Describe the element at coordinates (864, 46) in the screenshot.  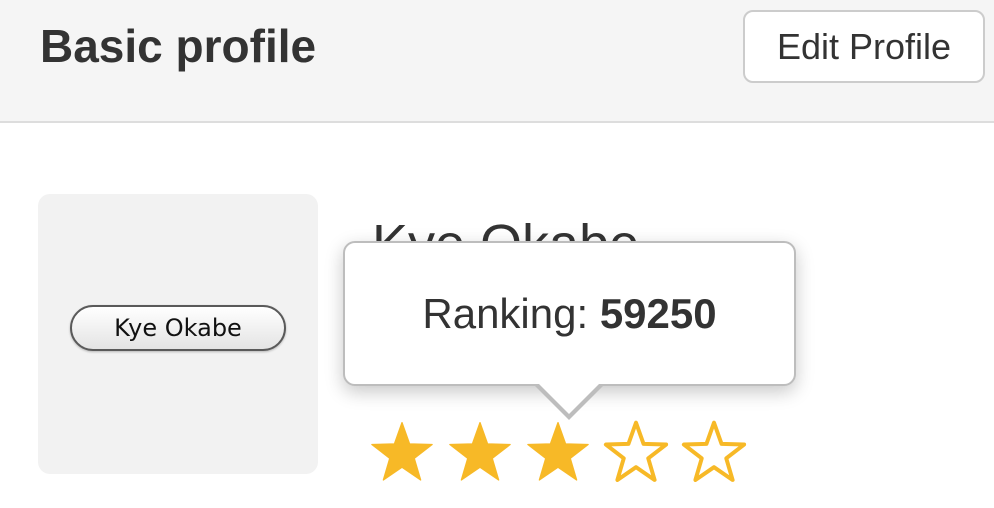
I see `edit-profile-button: Edit Profile` at that location.